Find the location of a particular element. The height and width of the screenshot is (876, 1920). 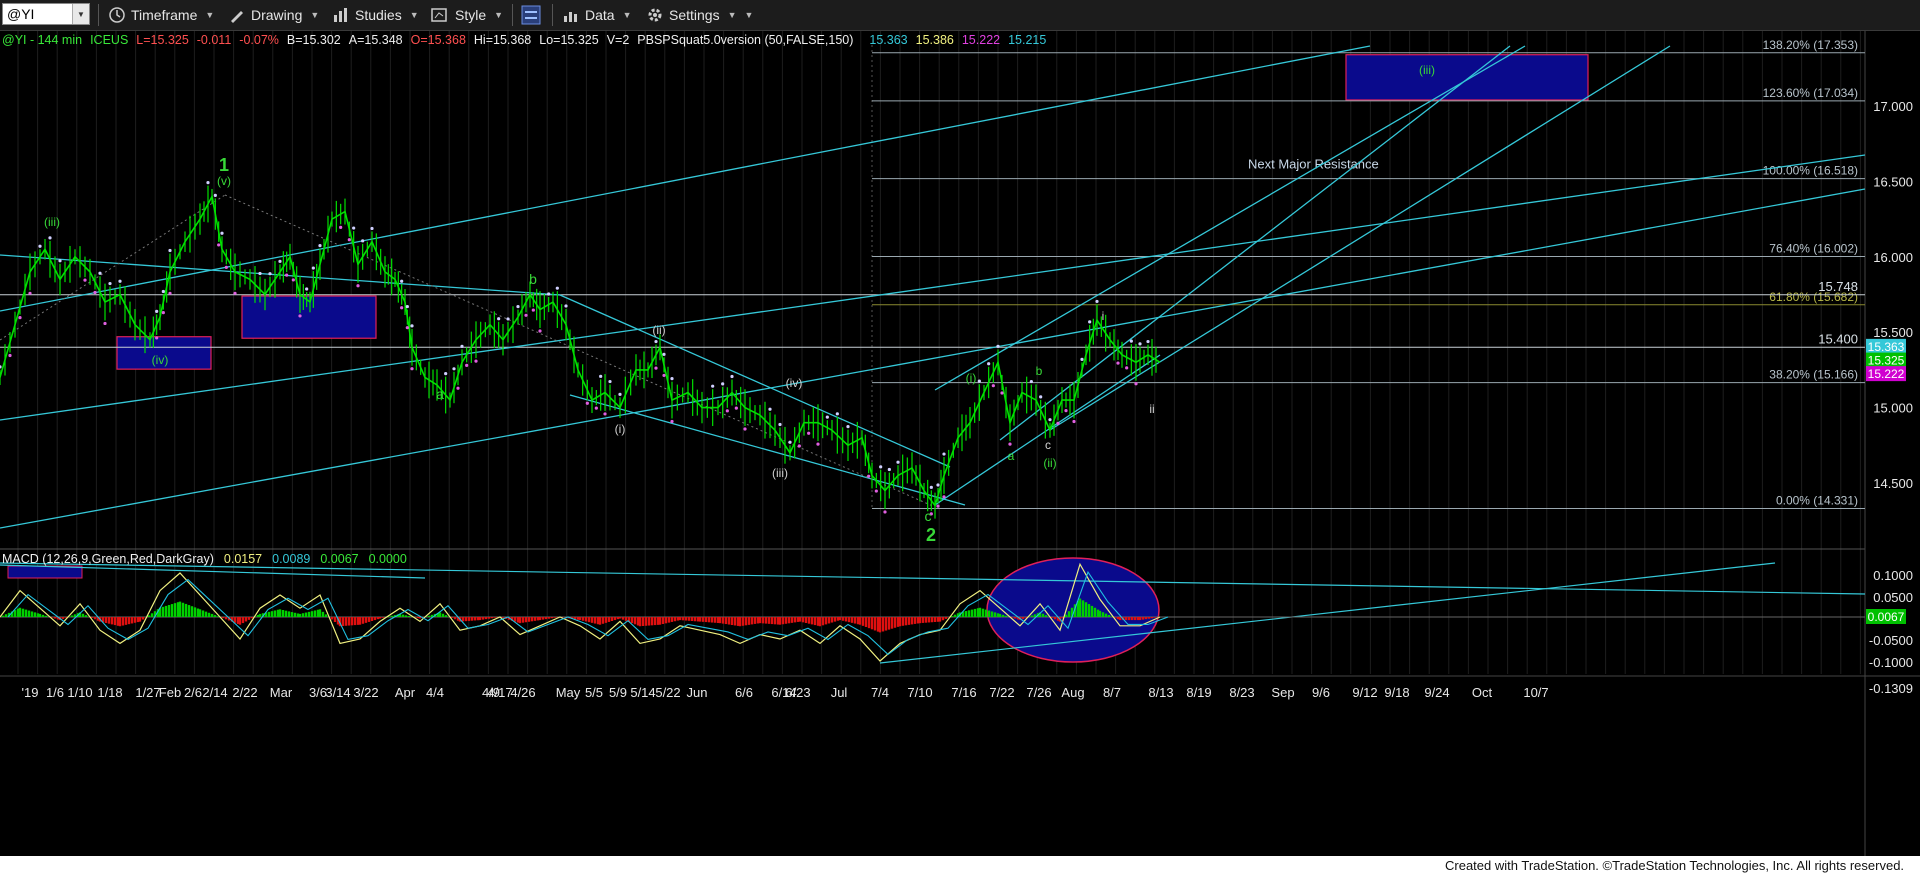

wave-label: i is located at coordinates (1103, 316).